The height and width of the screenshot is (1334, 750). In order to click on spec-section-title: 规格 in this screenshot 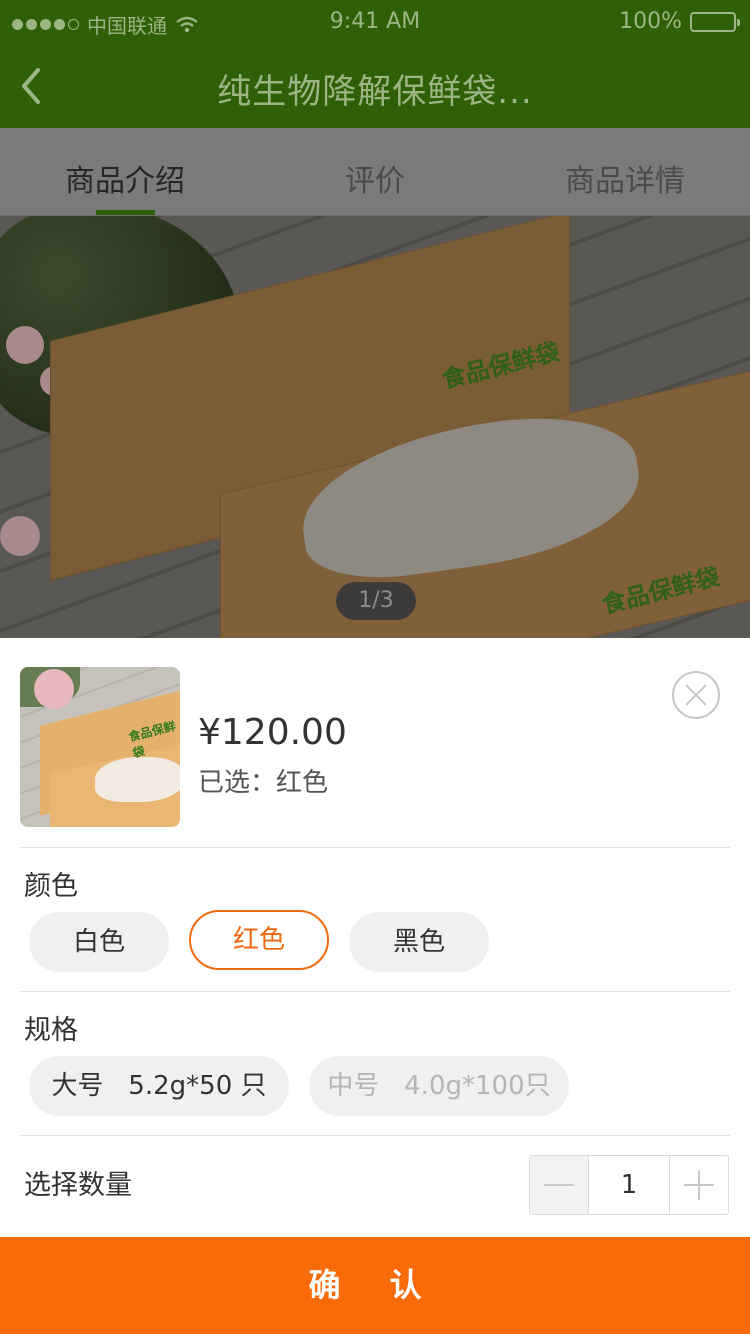, I will do `click(51, 1030)`.